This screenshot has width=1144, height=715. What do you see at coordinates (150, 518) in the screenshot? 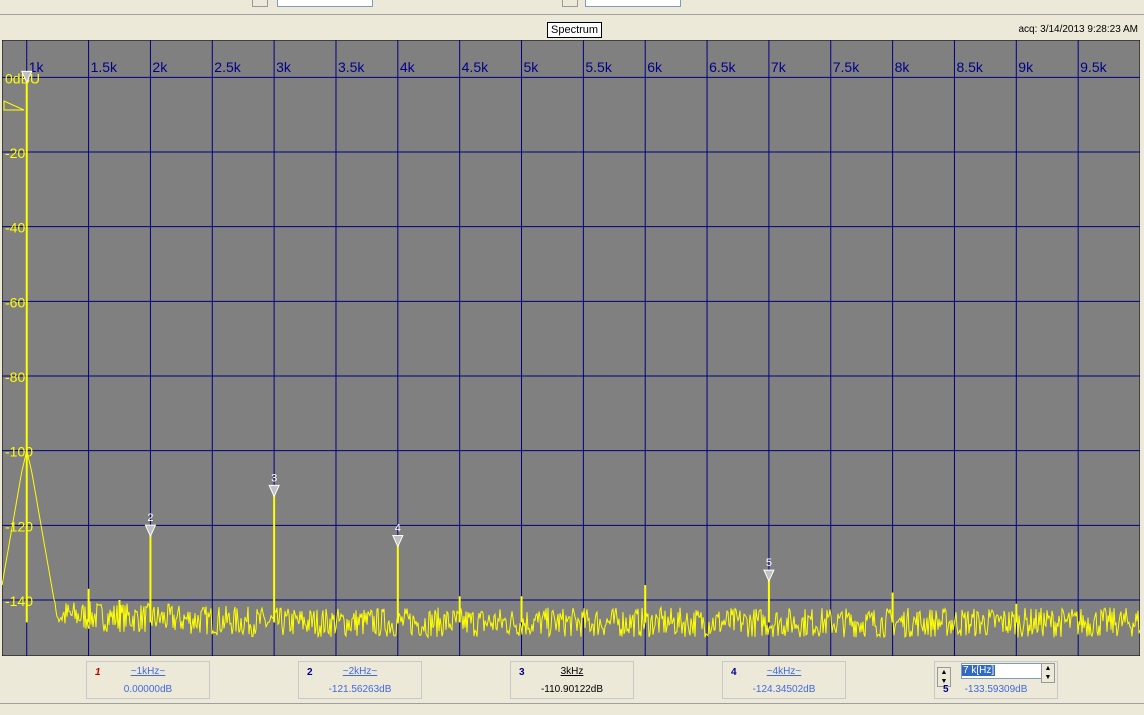
I see `marker-label: 2` at bounding box center [150, 518].